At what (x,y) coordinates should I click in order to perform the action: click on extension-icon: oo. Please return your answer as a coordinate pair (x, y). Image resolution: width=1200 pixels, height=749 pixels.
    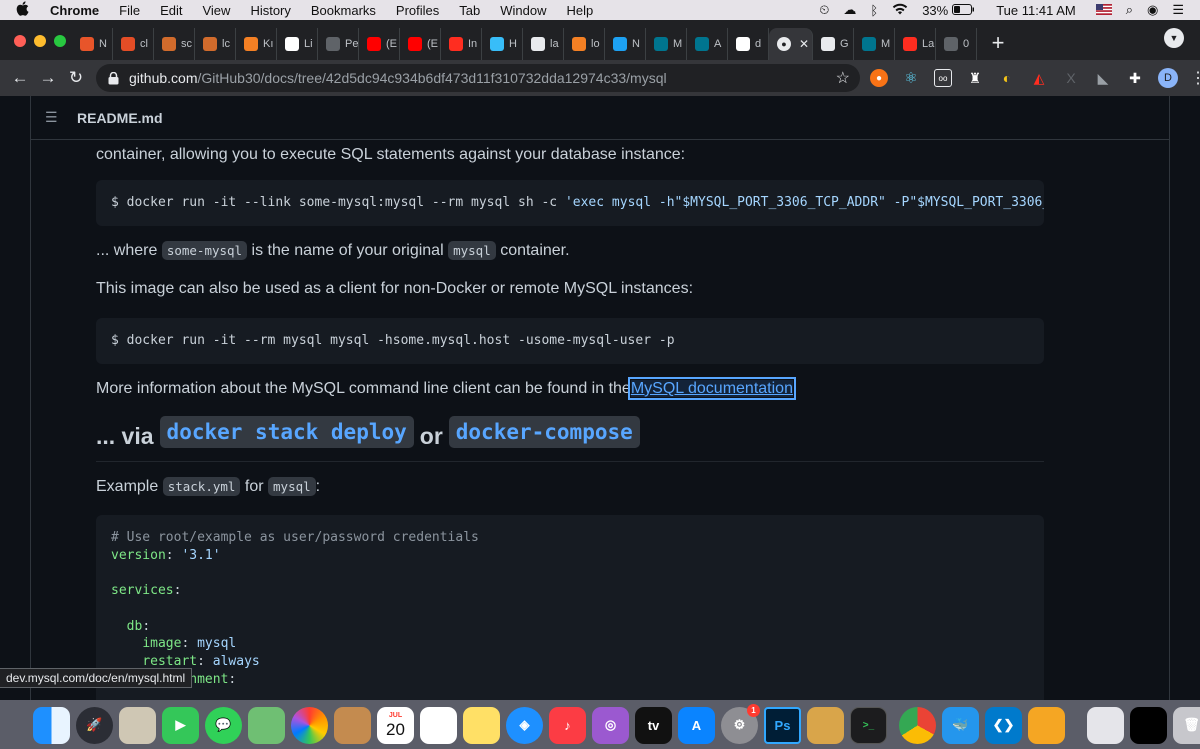
    Looking at the image, I should click on (943, 78).